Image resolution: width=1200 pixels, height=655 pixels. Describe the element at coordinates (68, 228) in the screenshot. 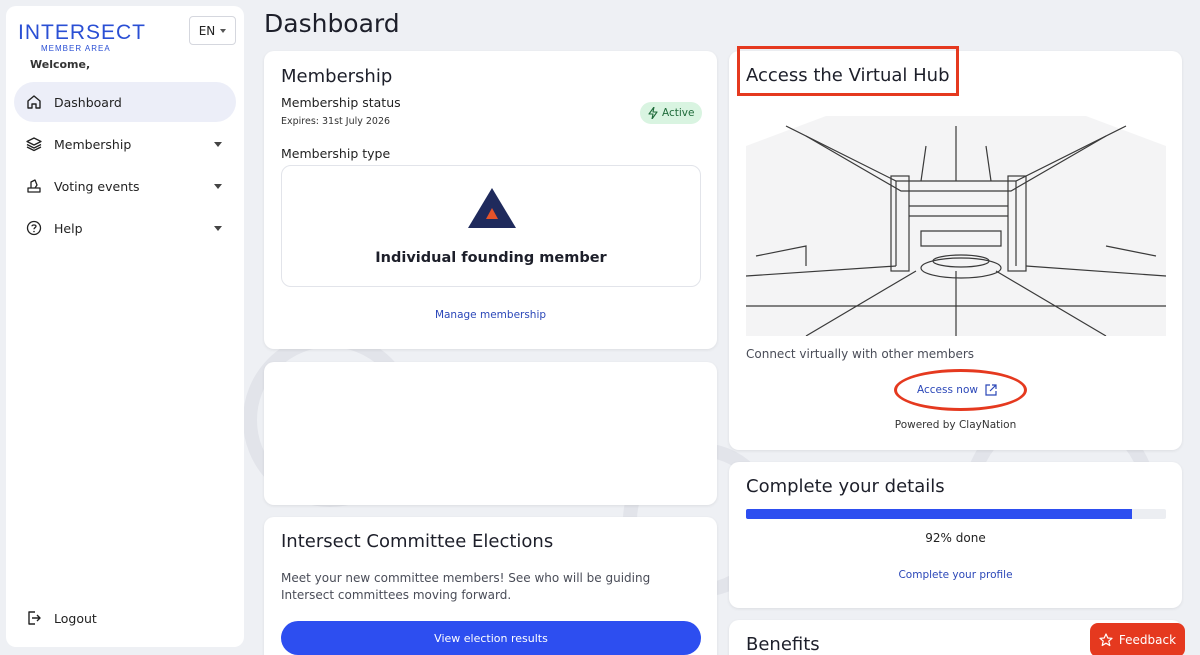

I see `sidebar-item-label: Help` at that location.